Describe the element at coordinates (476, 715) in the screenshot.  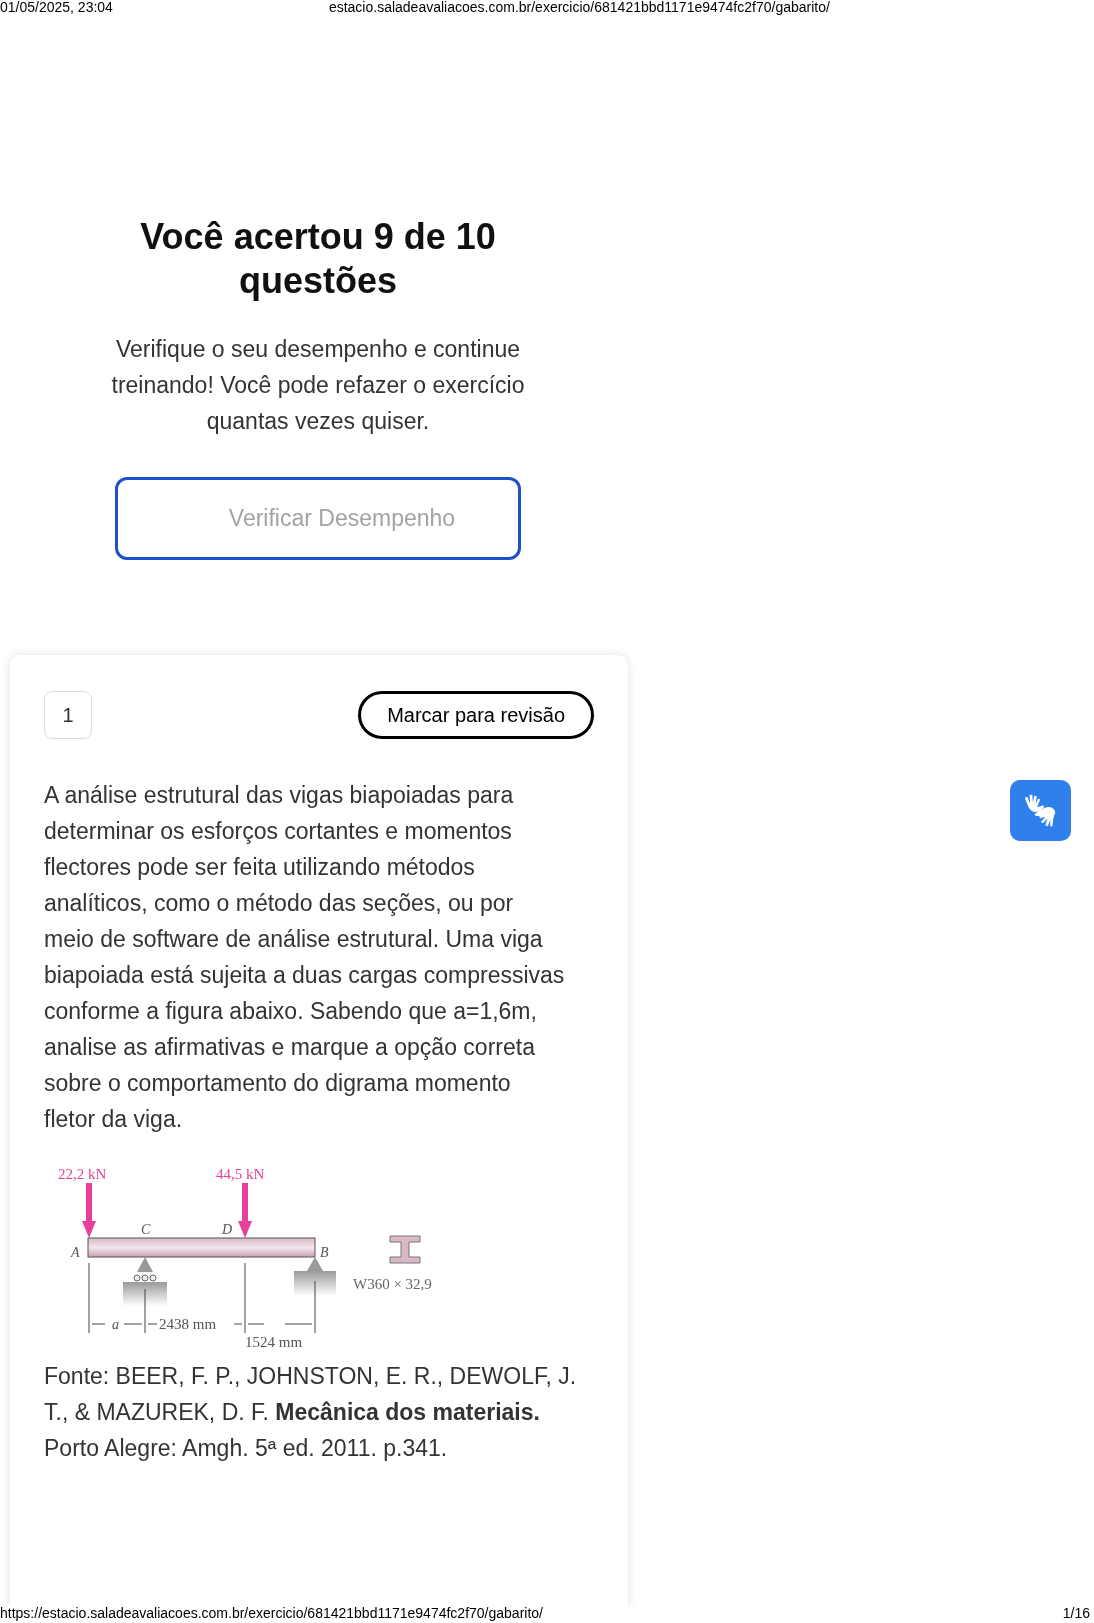
I see `mark-for-review-button: Marcar para revisão` at that location.